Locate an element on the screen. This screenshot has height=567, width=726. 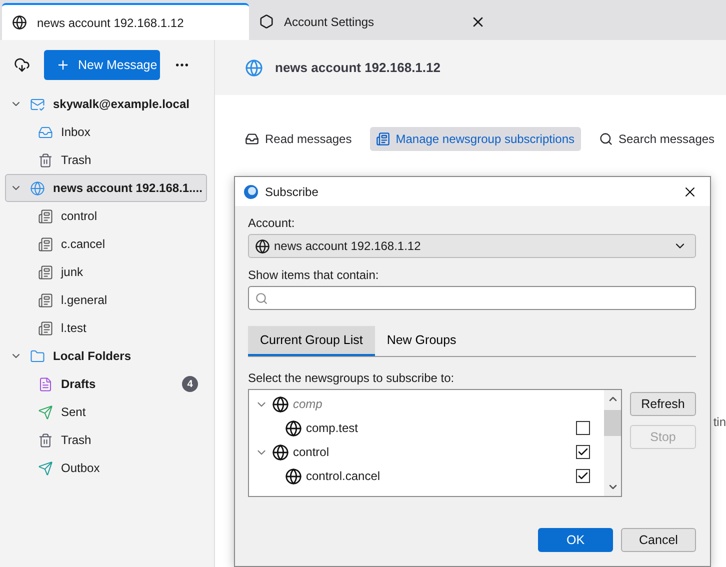
folder-item: Inbox is located at coordinates (106, 132).